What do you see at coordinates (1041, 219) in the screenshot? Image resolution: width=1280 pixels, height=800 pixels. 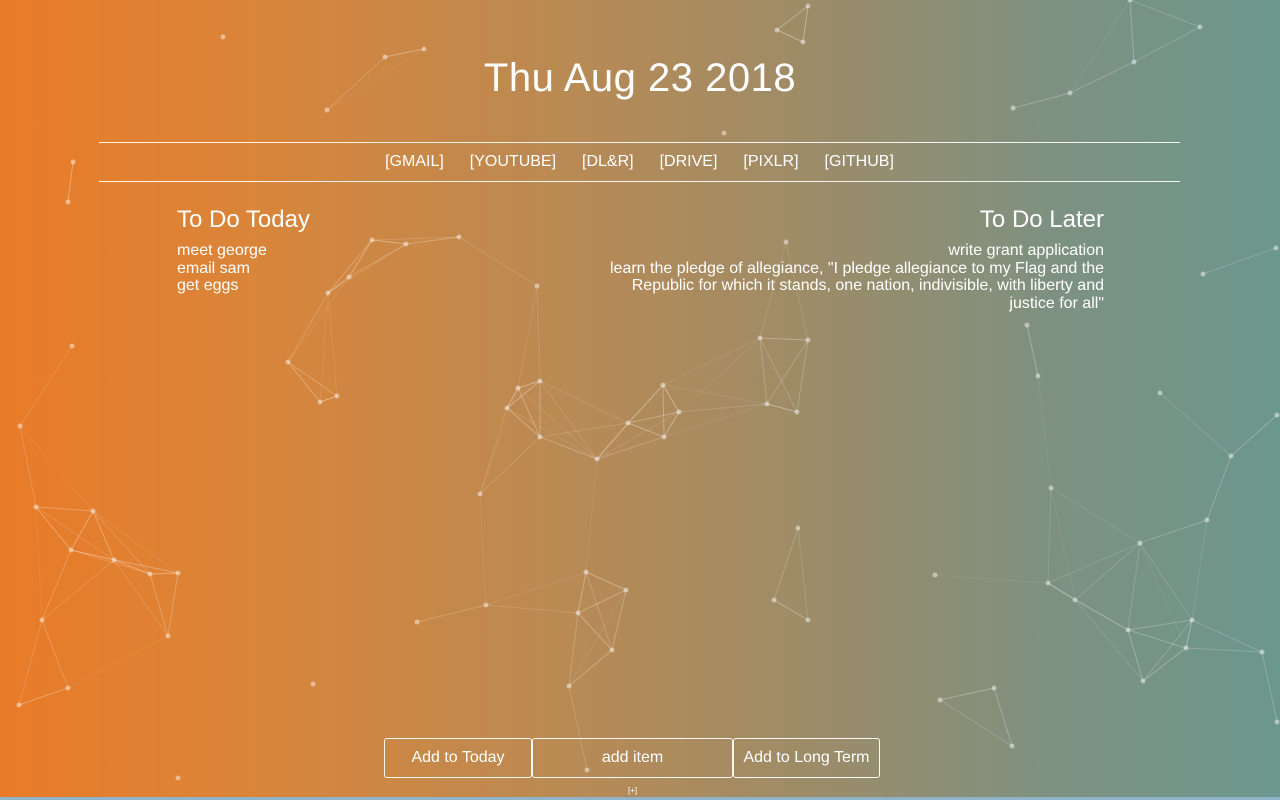 I see `todo-later-heading: To Do Later` at bounding box center [1041, 219].